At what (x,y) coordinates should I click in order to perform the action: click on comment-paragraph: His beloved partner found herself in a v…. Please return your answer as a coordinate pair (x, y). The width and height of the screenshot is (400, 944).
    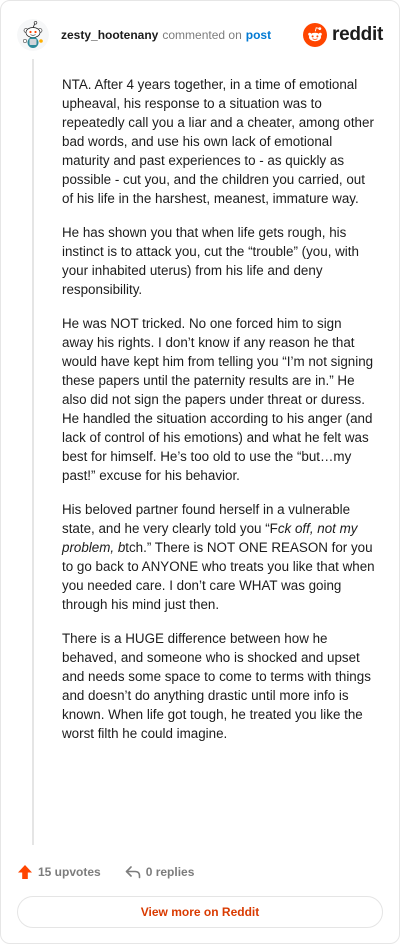
    Looking at the image, I should click on (218, 557).